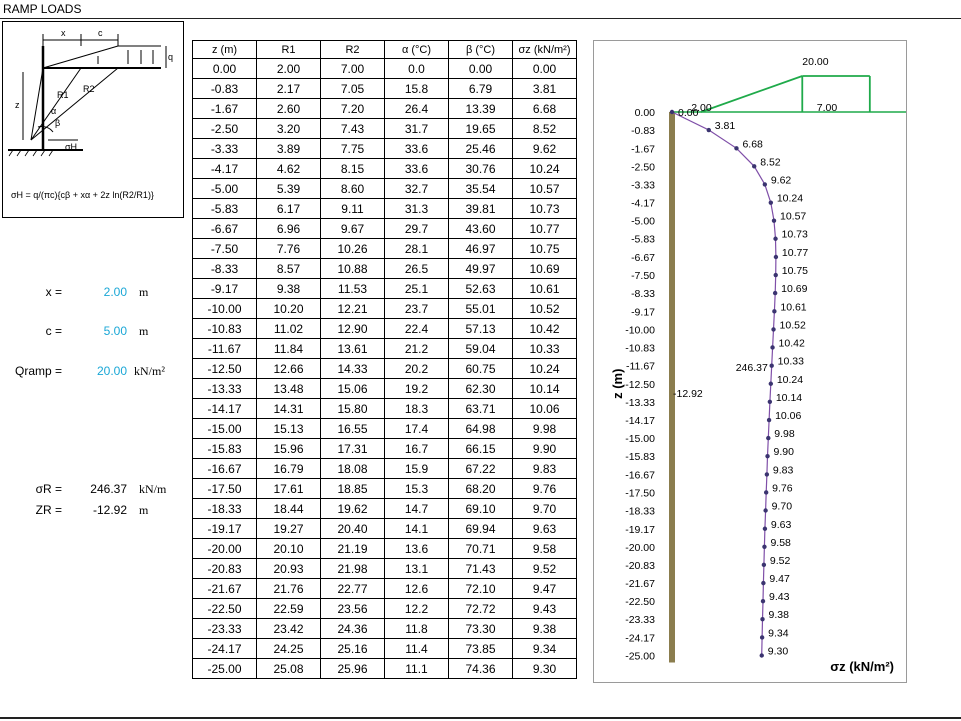 The width and height of the screenshot is (961, 721). What do you see at coordinates (480, 508) in the screenshot?
I see `cell-beta: 69.10` at bounding box center [480, 508].